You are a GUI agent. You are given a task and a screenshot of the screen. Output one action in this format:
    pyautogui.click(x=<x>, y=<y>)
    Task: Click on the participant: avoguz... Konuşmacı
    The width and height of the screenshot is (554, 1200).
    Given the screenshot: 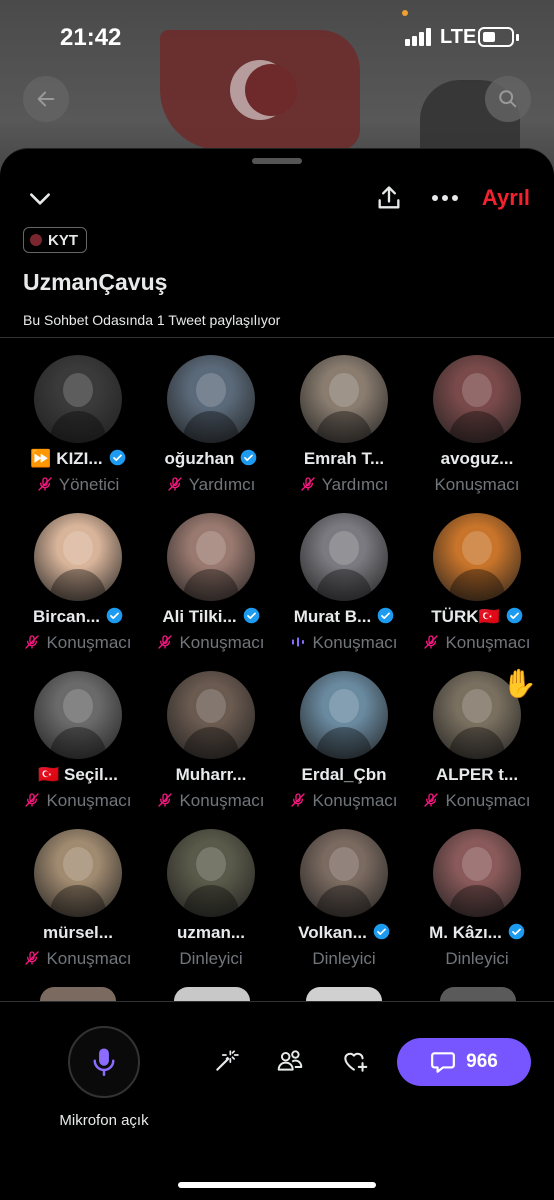 What is the action you would take?
    pyautogui.click(x=477, y=430)
    